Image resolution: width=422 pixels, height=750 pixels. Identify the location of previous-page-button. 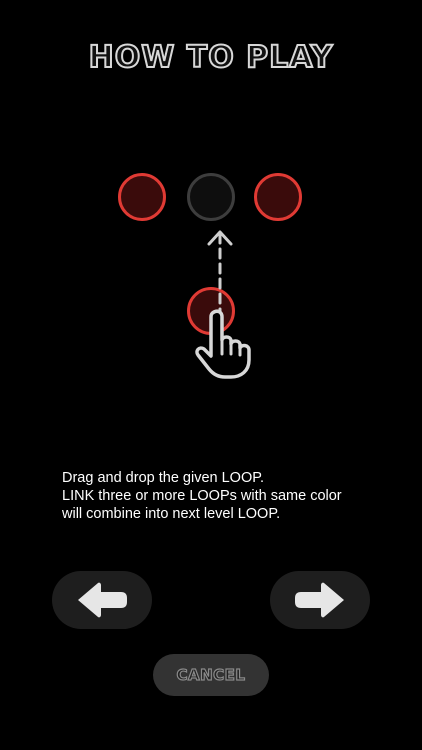
(102, 600).